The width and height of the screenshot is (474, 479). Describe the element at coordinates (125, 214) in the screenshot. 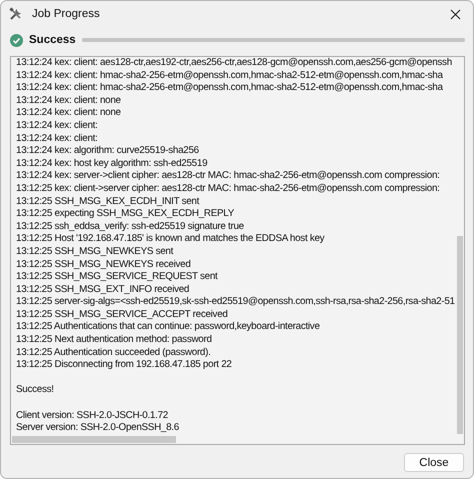

I see `log-line: 13:12:25 expecting SSH_MSG_KEX_ECDH_REPLY` at that location.